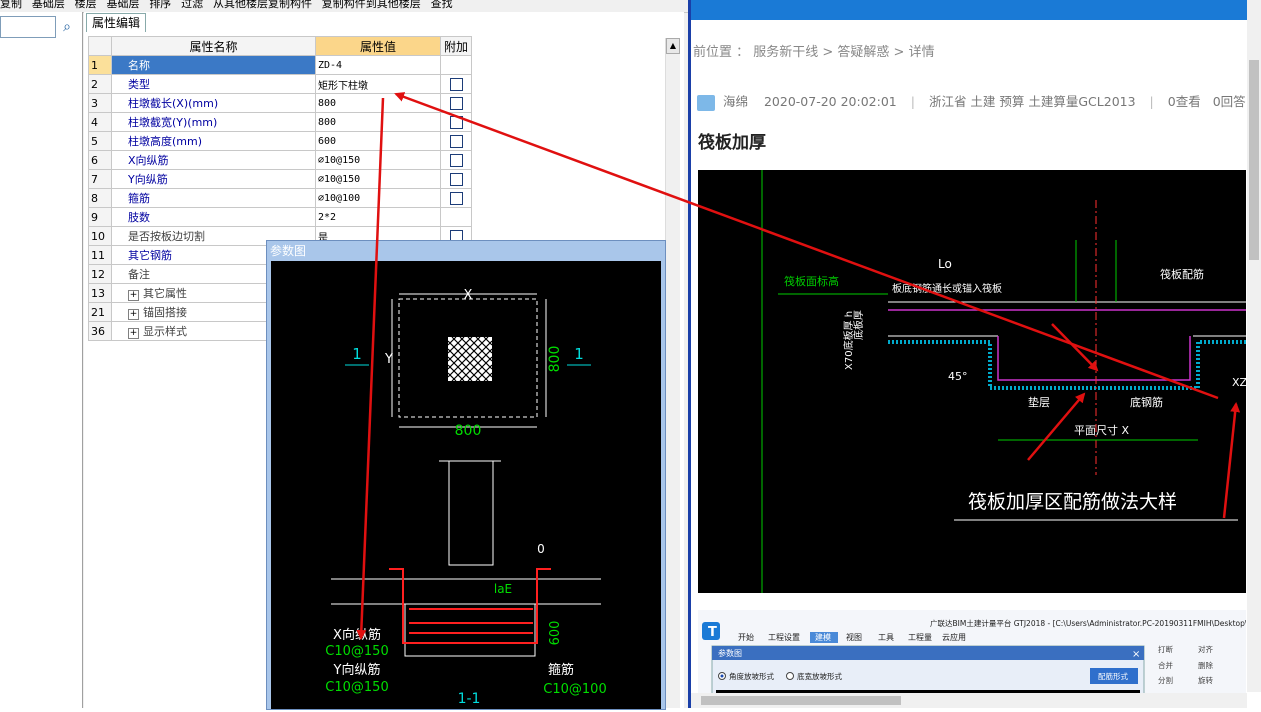 This screenshot has height=712, width=1261. I want to click on property-name-header: 属性名称, so click(213, 46).